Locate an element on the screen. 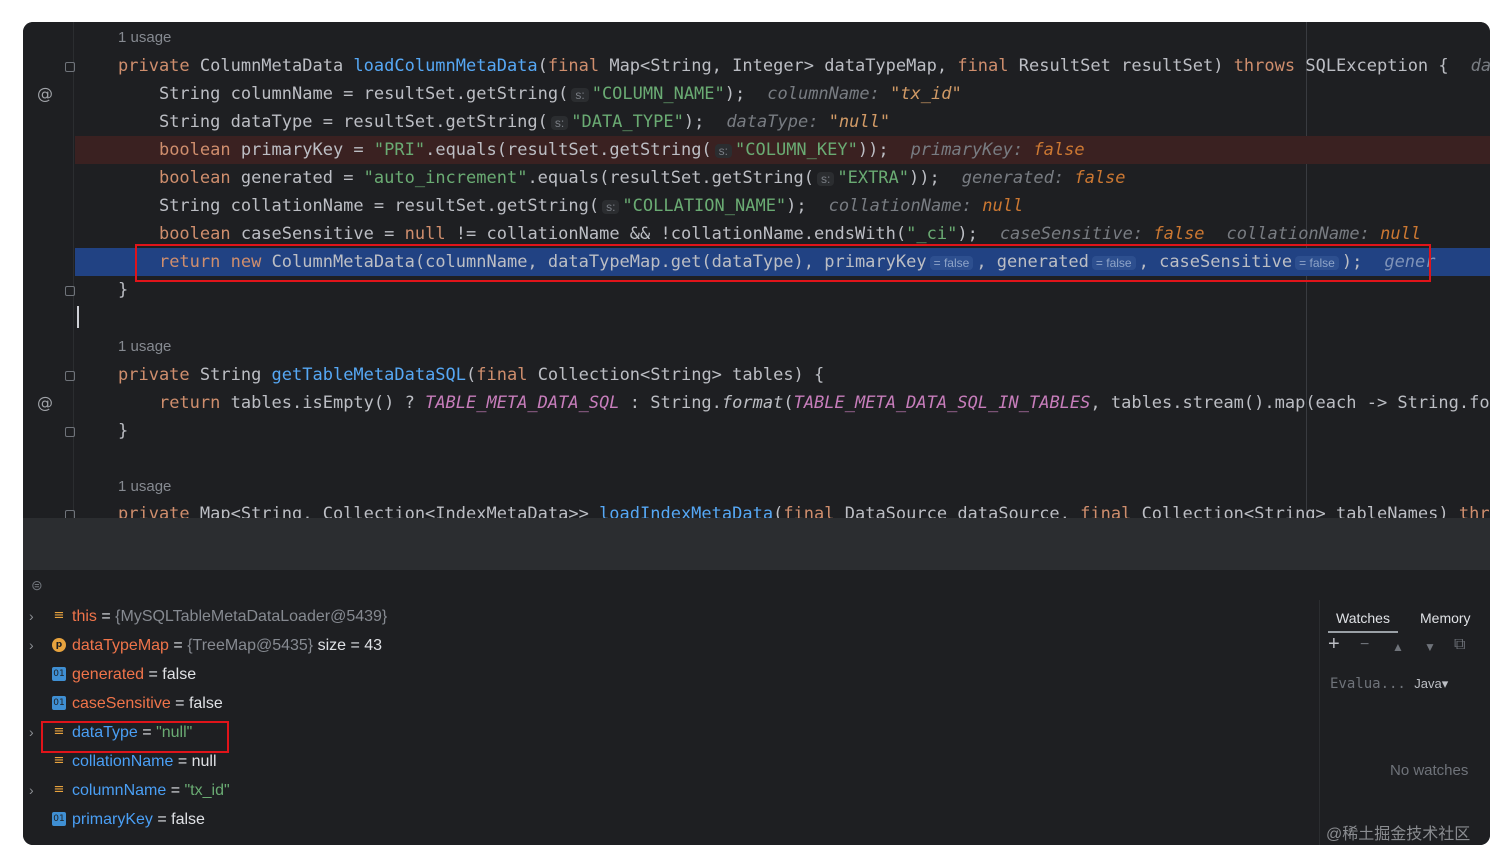 The image size is (1512, 866). variable-row: 01 generated = false is located at coordinates (671, 674).